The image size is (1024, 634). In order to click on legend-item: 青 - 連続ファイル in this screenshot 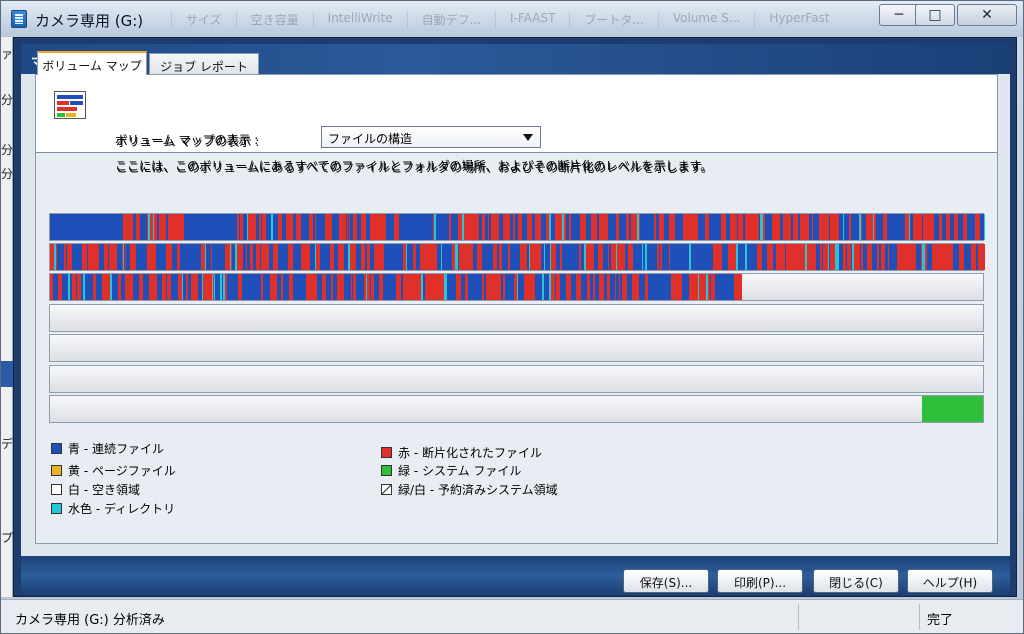, I will do `click(107, 448)`.